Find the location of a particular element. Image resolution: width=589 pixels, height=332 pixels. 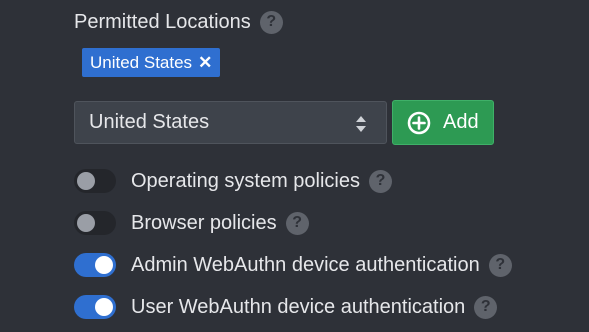

location-select-value: United States is located at coordinates (149, 122).